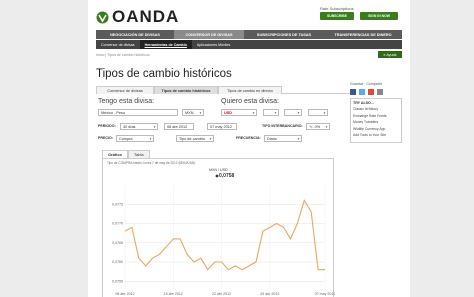  What do you see at coordinates (390, 54) in the screenshot?
I see `help-button: e Ayuda` at bounding box center [390, 54].